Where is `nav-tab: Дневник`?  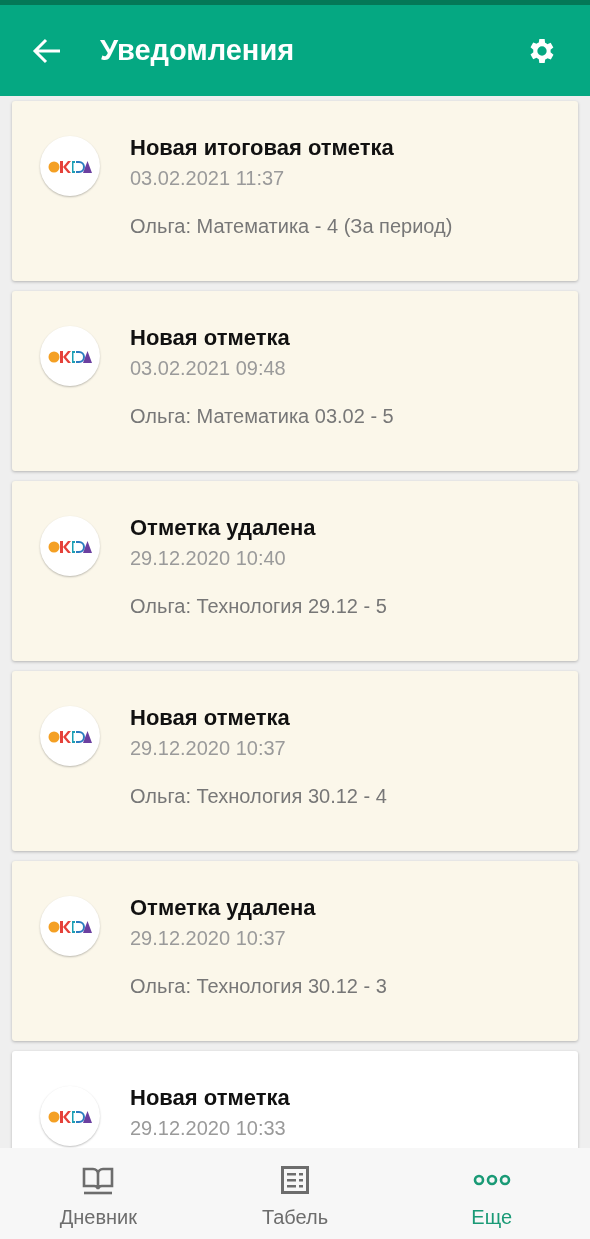
nav-tab: Дневник is located at coordinates (98, 1193).